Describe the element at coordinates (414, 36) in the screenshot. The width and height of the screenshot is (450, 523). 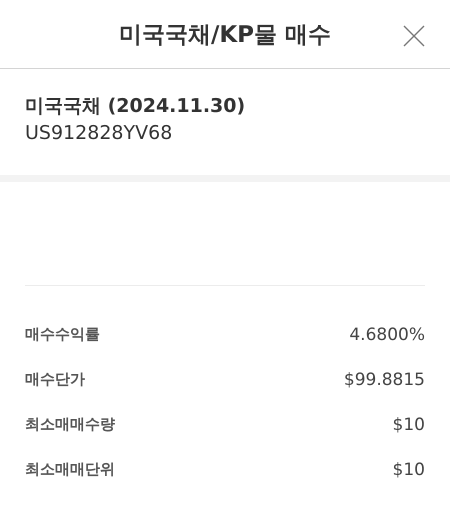
I see `close-icon` at that location.